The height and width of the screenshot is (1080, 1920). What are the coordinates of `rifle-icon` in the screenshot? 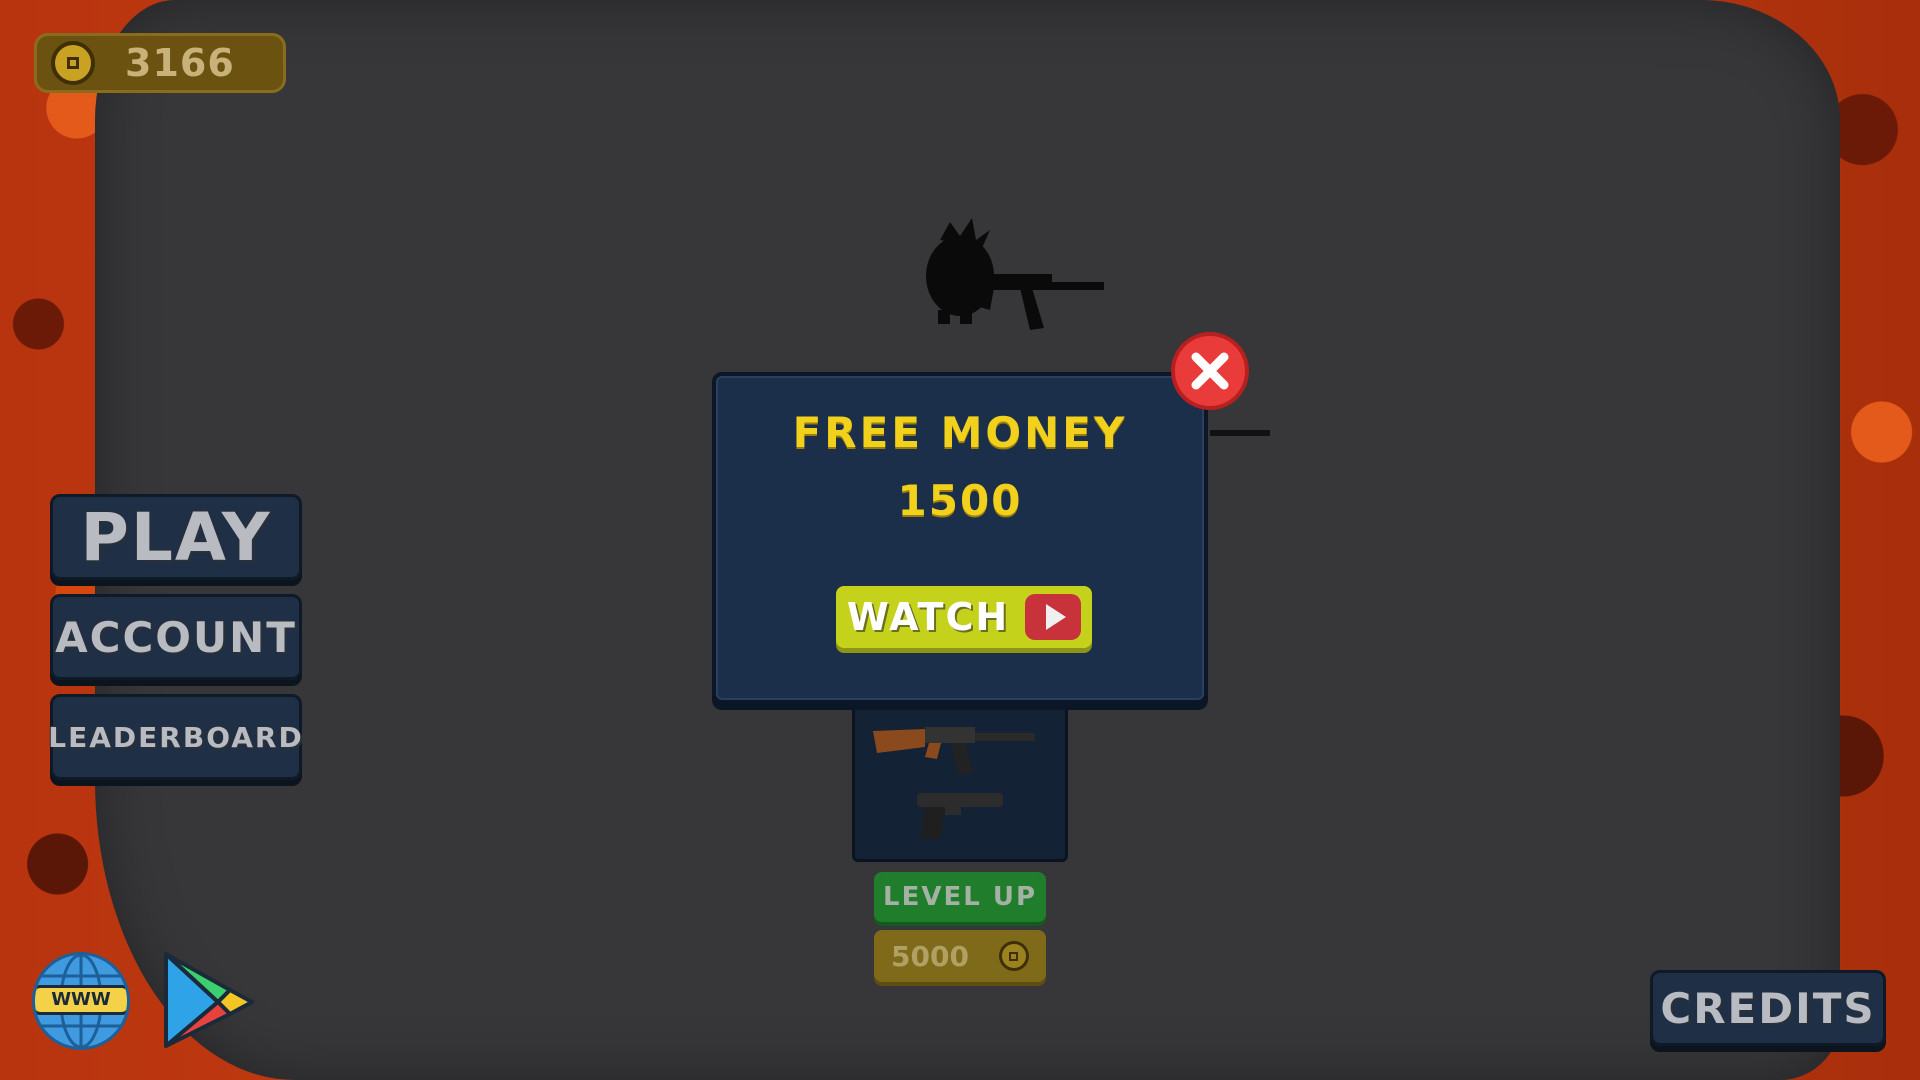 It's located at (954, 751).